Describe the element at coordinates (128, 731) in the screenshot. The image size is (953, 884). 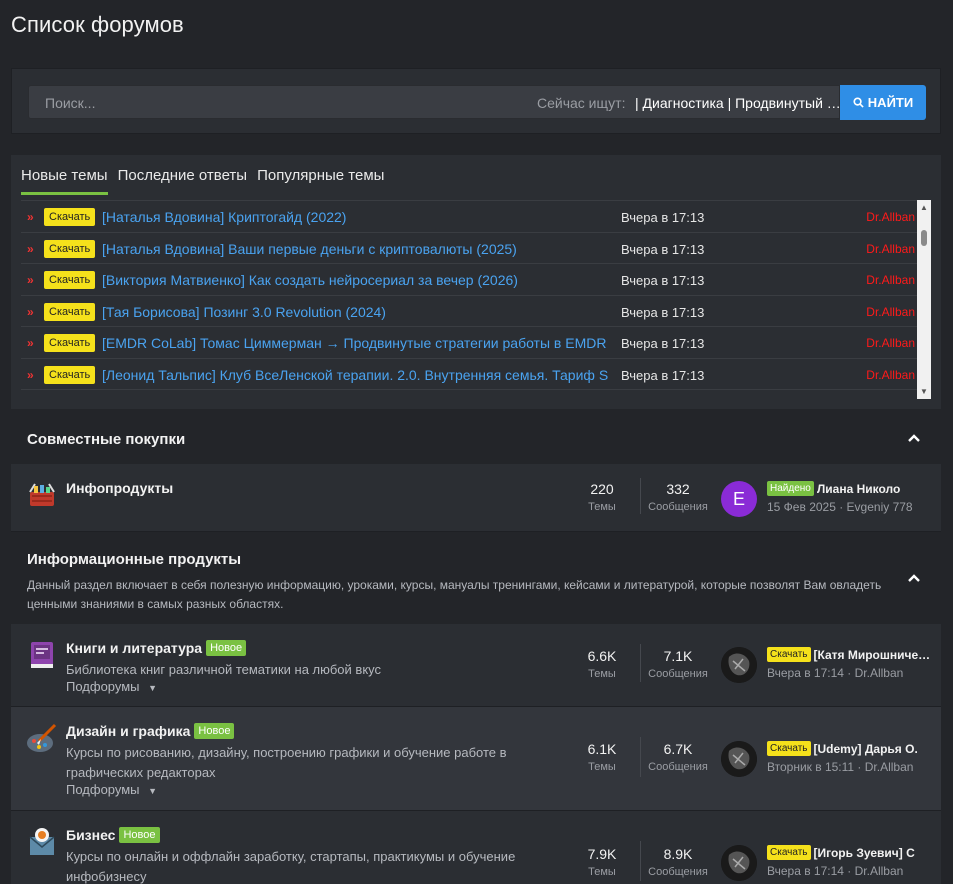
I see `forum-name: Дизайн и графика` at that location.